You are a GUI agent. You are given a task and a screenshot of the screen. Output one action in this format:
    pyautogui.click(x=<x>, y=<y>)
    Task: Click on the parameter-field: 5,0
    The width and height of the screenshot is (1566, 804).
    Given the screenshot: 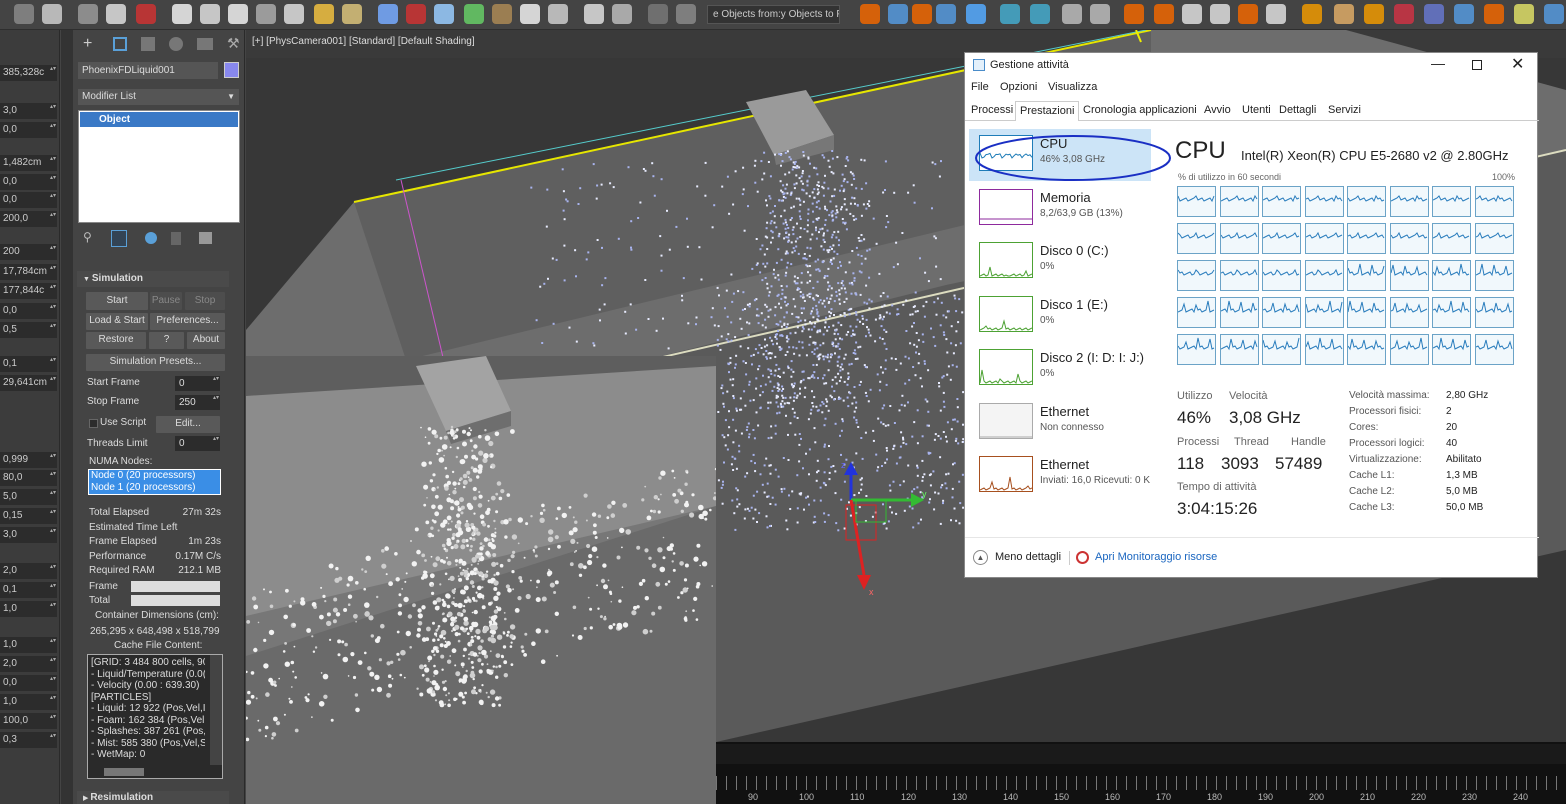 What is the action you would take?
    pyautogui.click(x=28, y=497)
    